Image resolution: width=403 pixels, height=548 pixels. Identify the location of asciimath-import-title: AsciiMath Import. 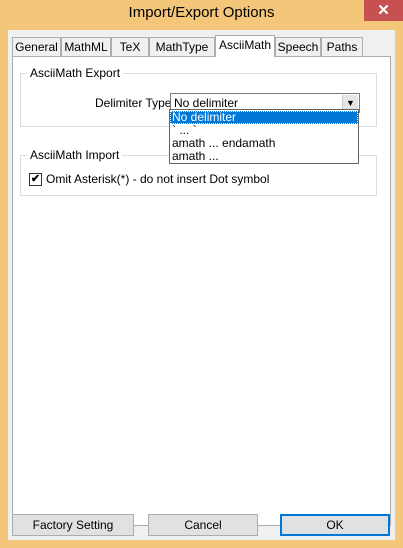
(75, 155).